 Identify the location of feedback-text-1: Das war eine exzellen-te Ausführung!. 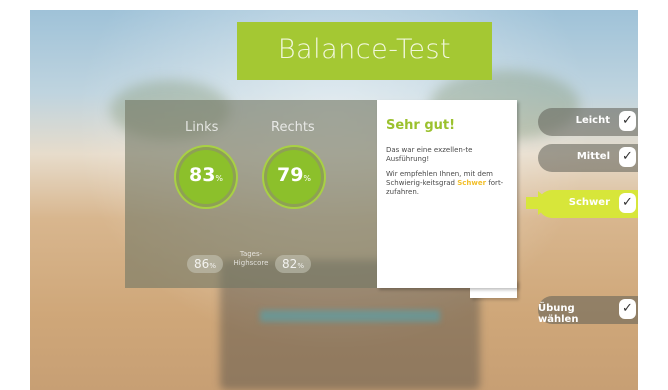
(429, 154).